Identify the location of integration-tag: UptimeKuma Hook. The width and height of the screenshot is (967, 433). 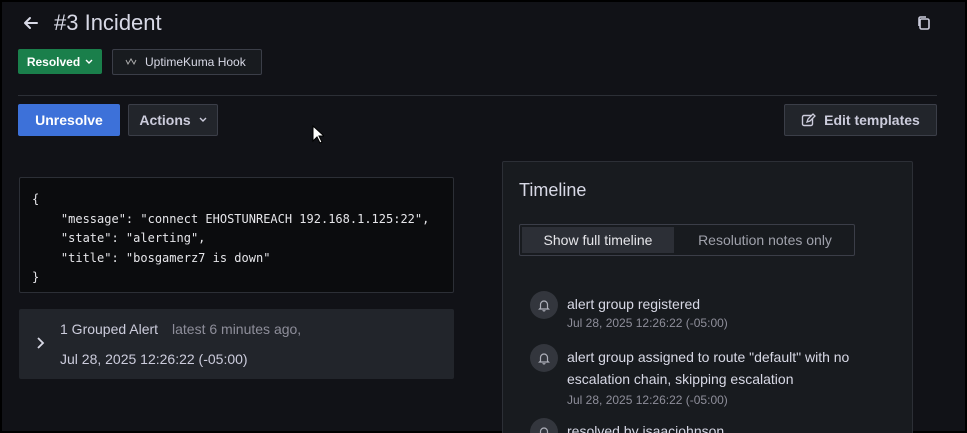
(187, 62).